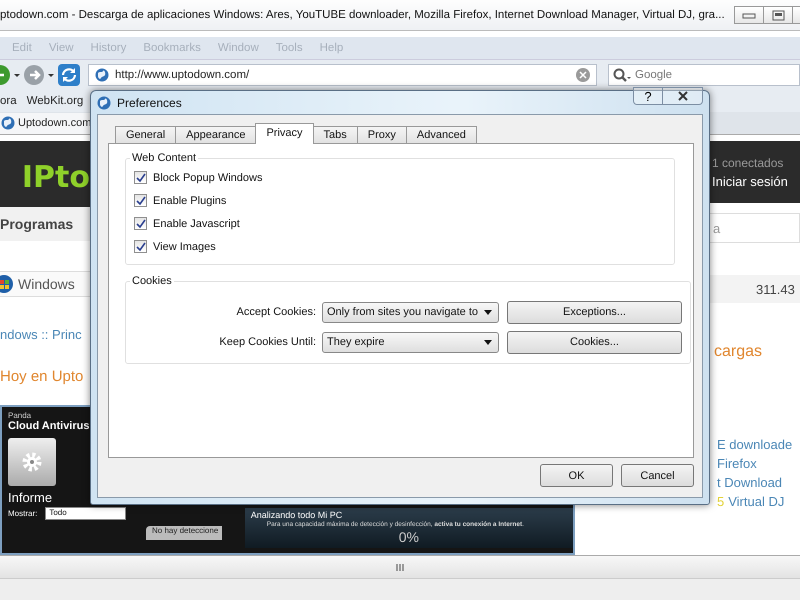 This screenshot has width=800, height=600. Describe the element at coordinates (748, 163) in the screenshot. I see `online-count: 1 conectados` at that location.